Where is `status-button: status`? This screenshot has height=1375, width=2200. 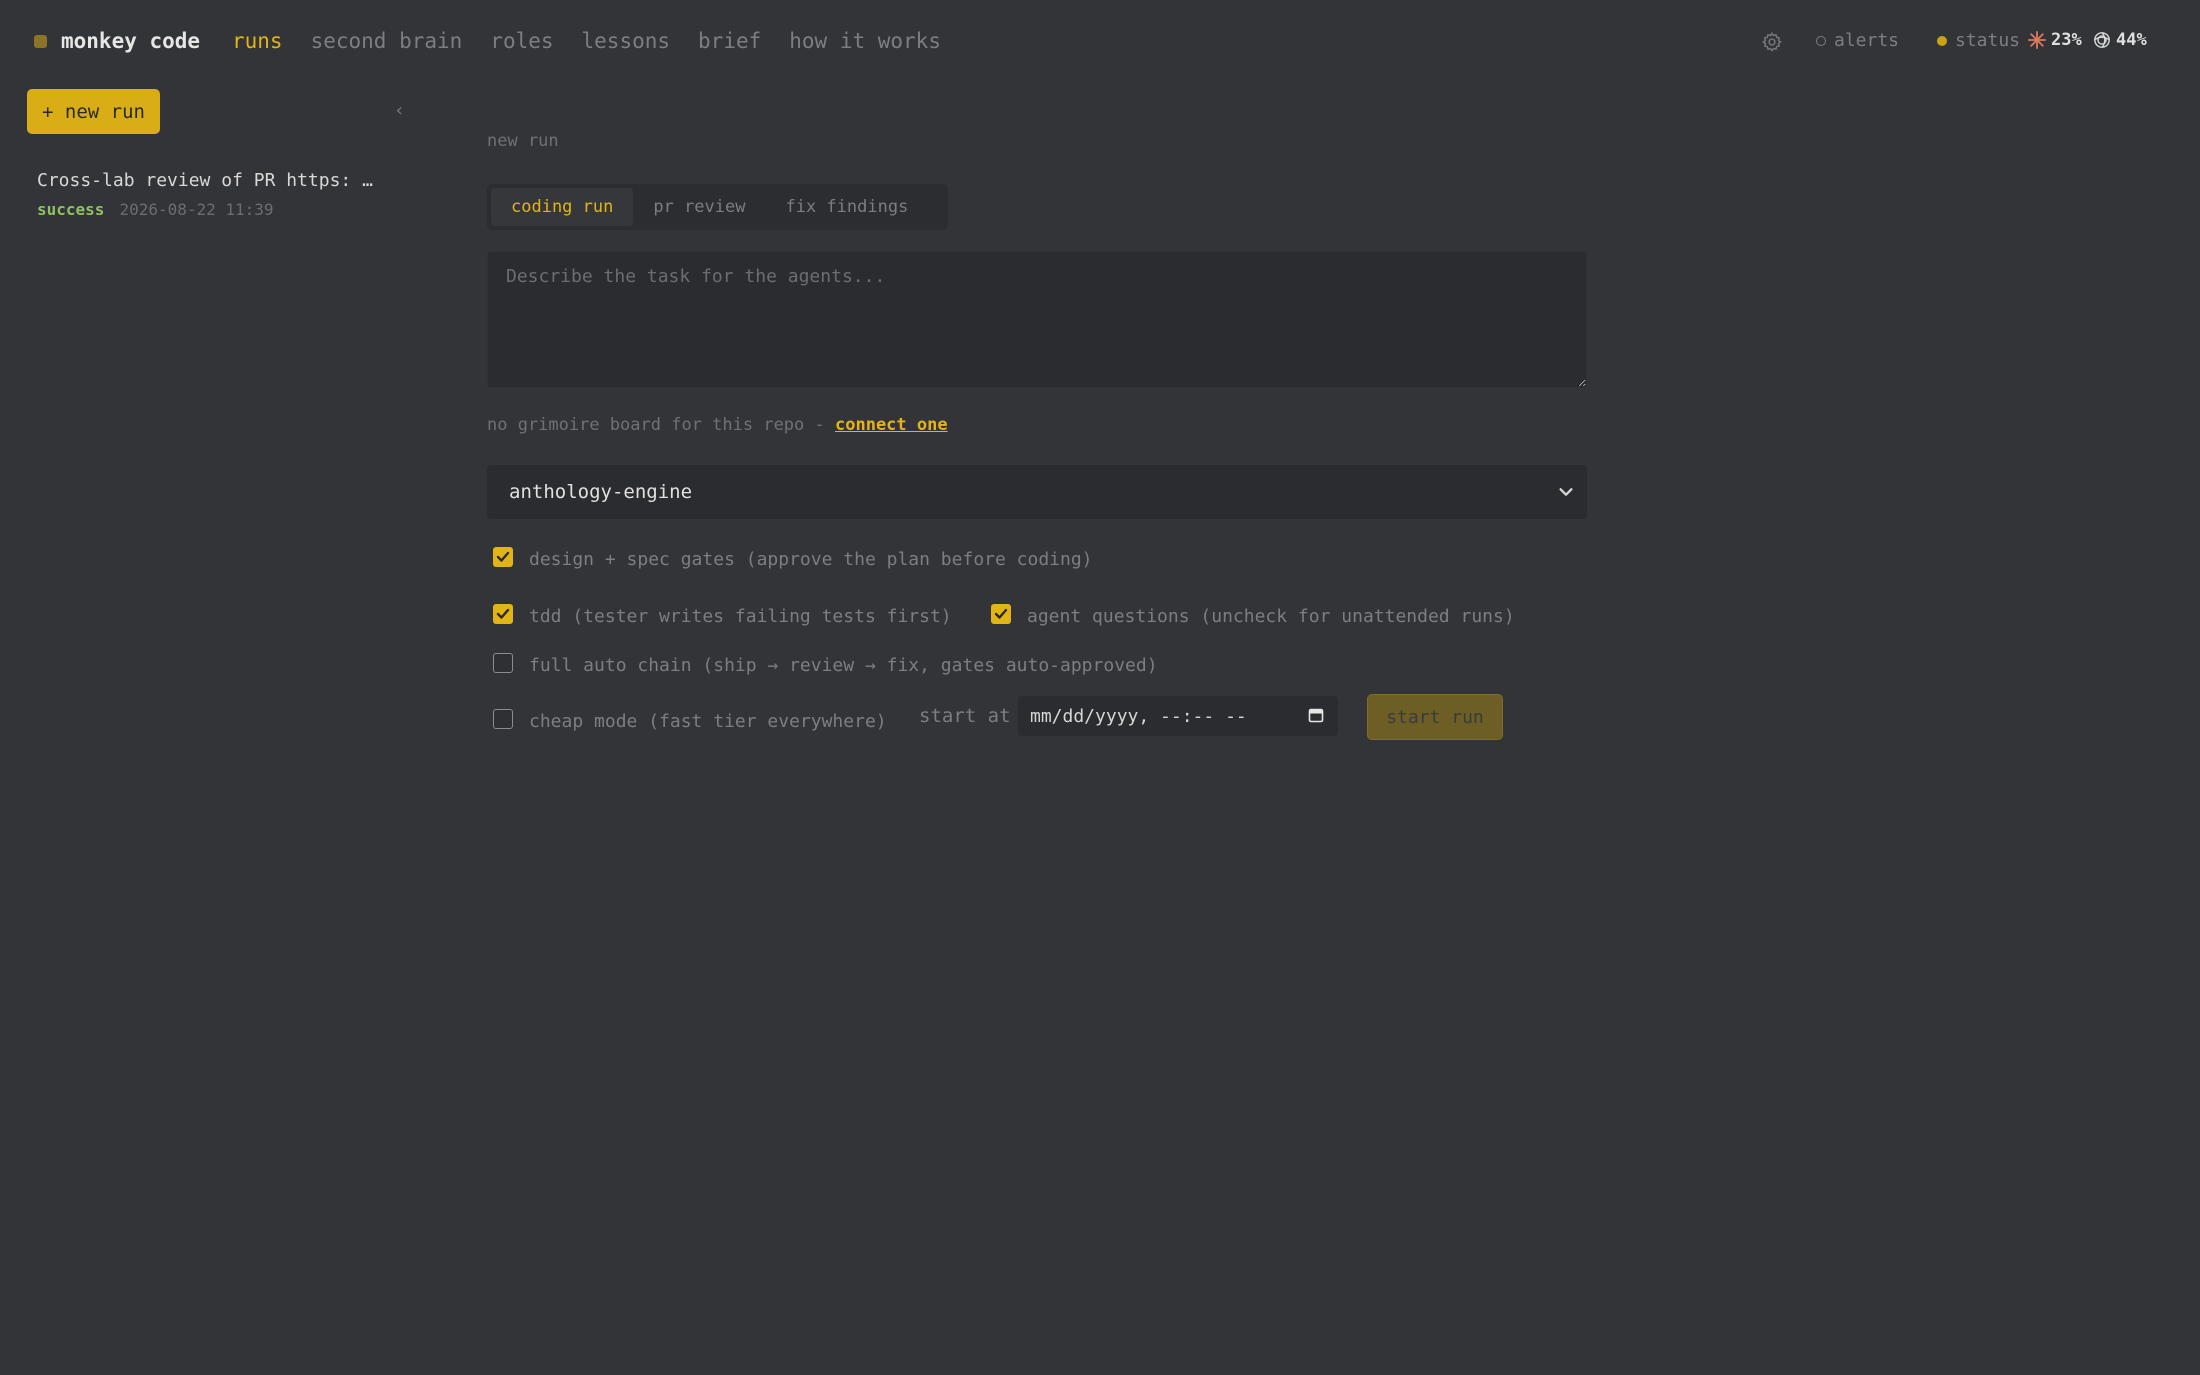 status-button: status is located at coordinates (1978, 40).